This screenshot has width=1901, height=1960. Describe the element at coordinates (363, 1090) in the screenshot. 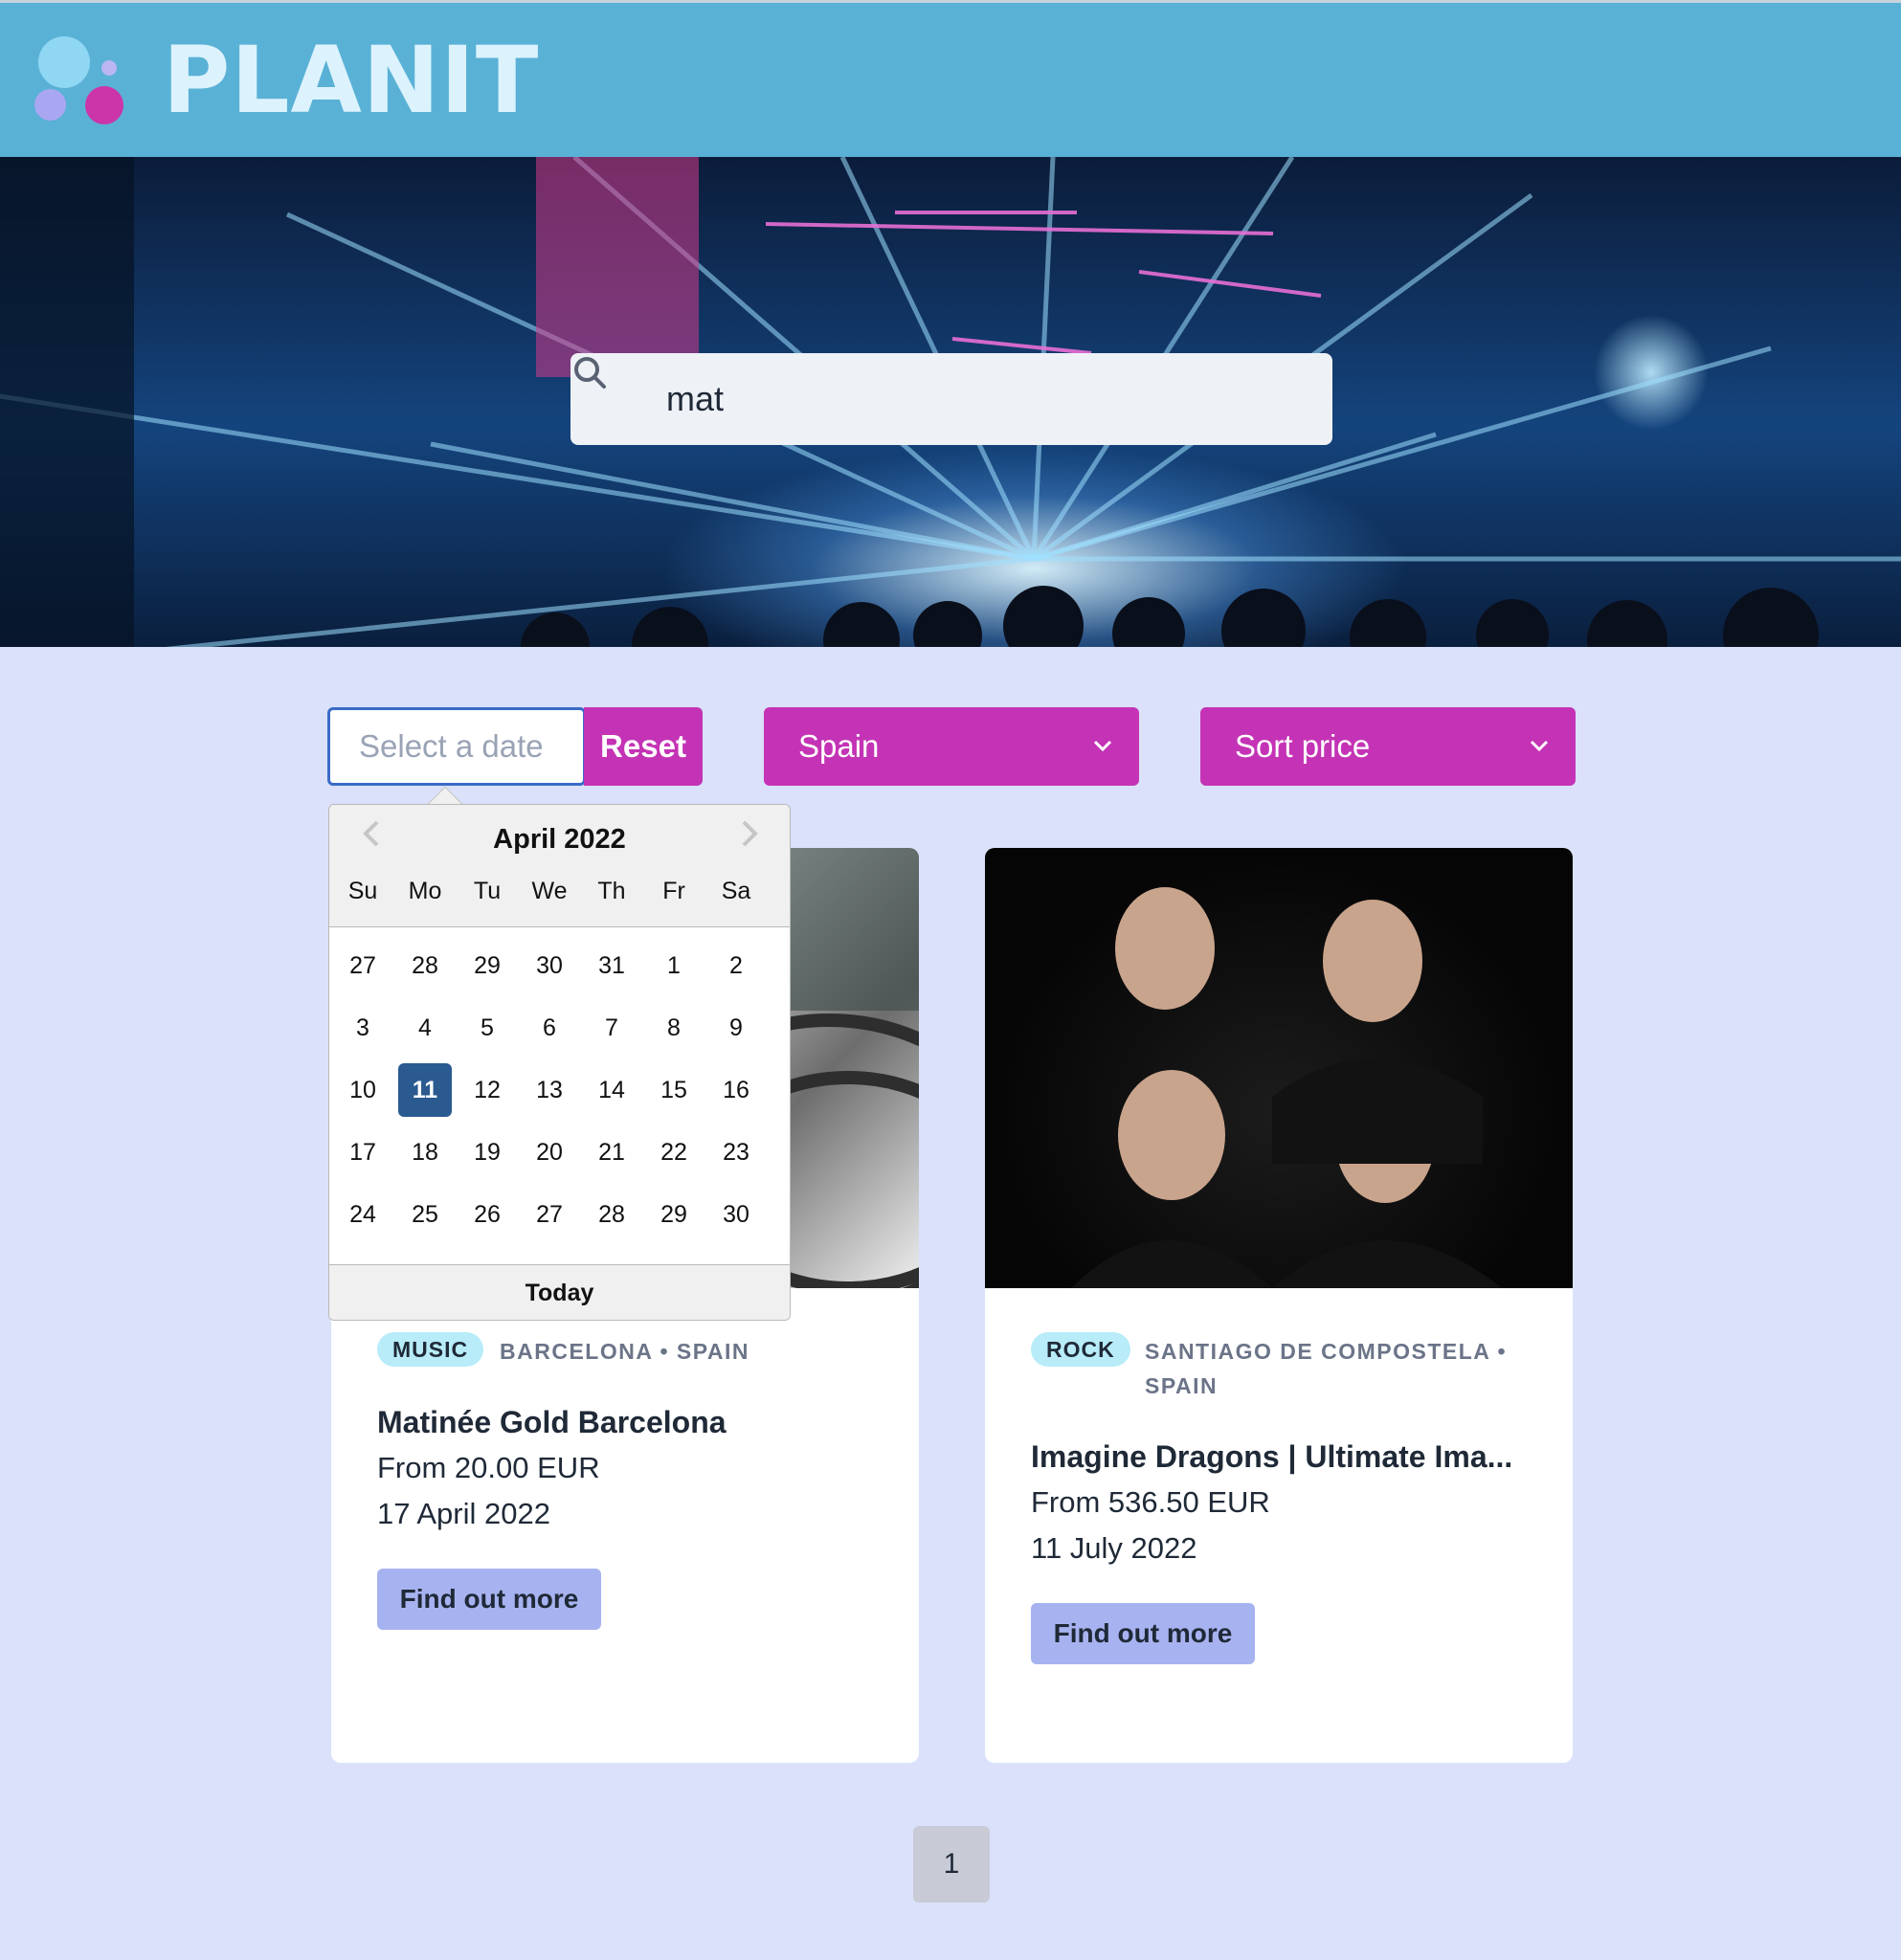

I see `calendar-day: 10` at that location.